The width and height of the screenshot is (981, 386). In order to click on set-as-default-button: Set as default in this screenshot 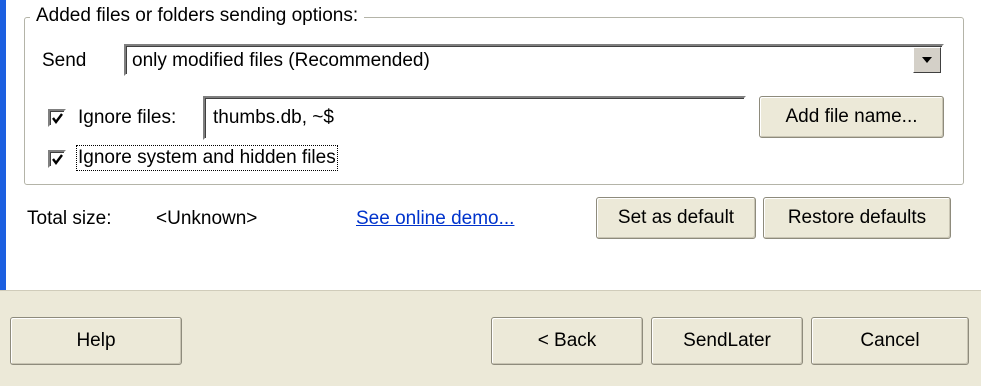, I will do `click(676, 218)`.